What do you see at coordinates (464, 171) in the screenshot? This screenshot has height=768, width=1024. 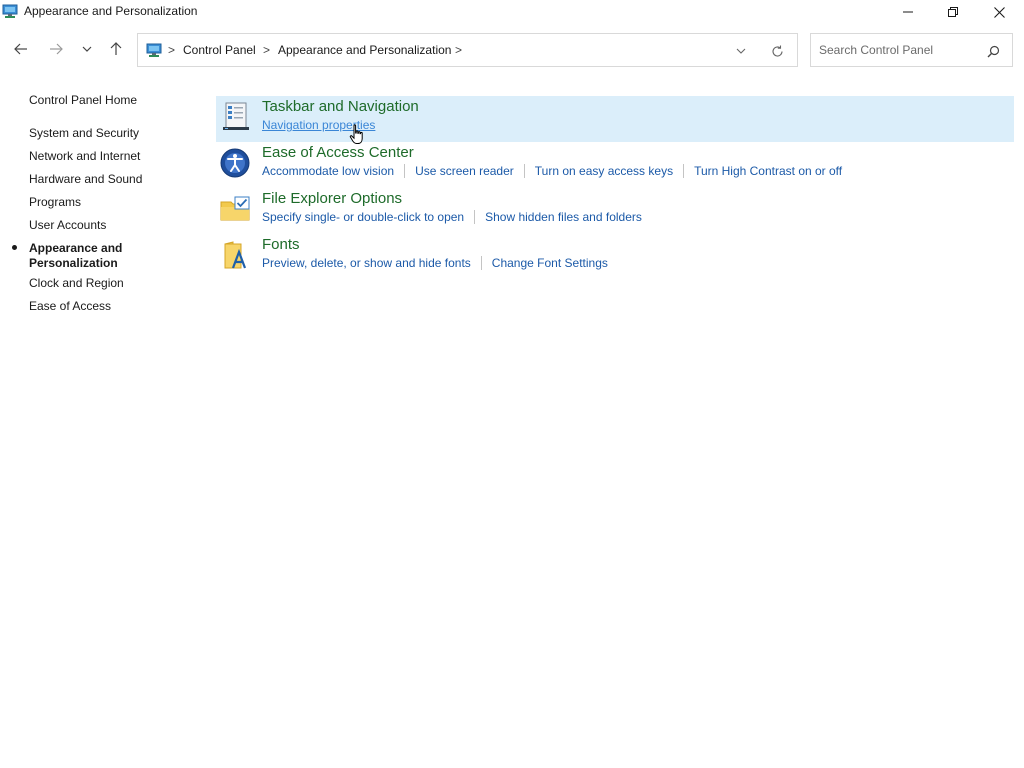 I see `link-use-screen-reader: Use screen reader` at bounding box center [464, 171].